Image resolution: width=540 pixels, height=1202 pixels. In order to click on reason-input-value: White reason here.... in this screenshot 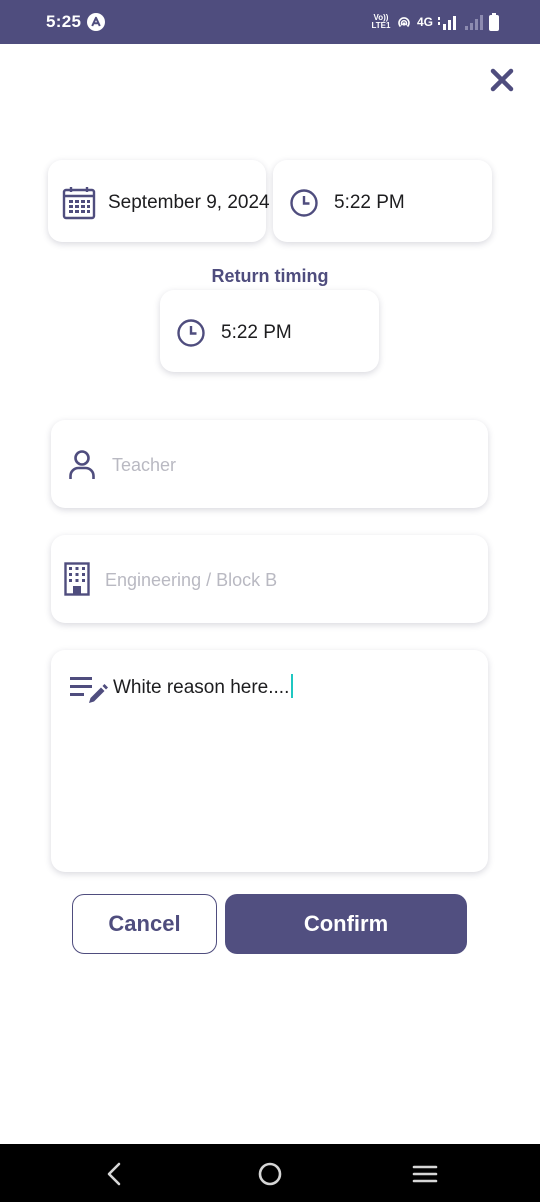, I will do `click(203, 686)`.